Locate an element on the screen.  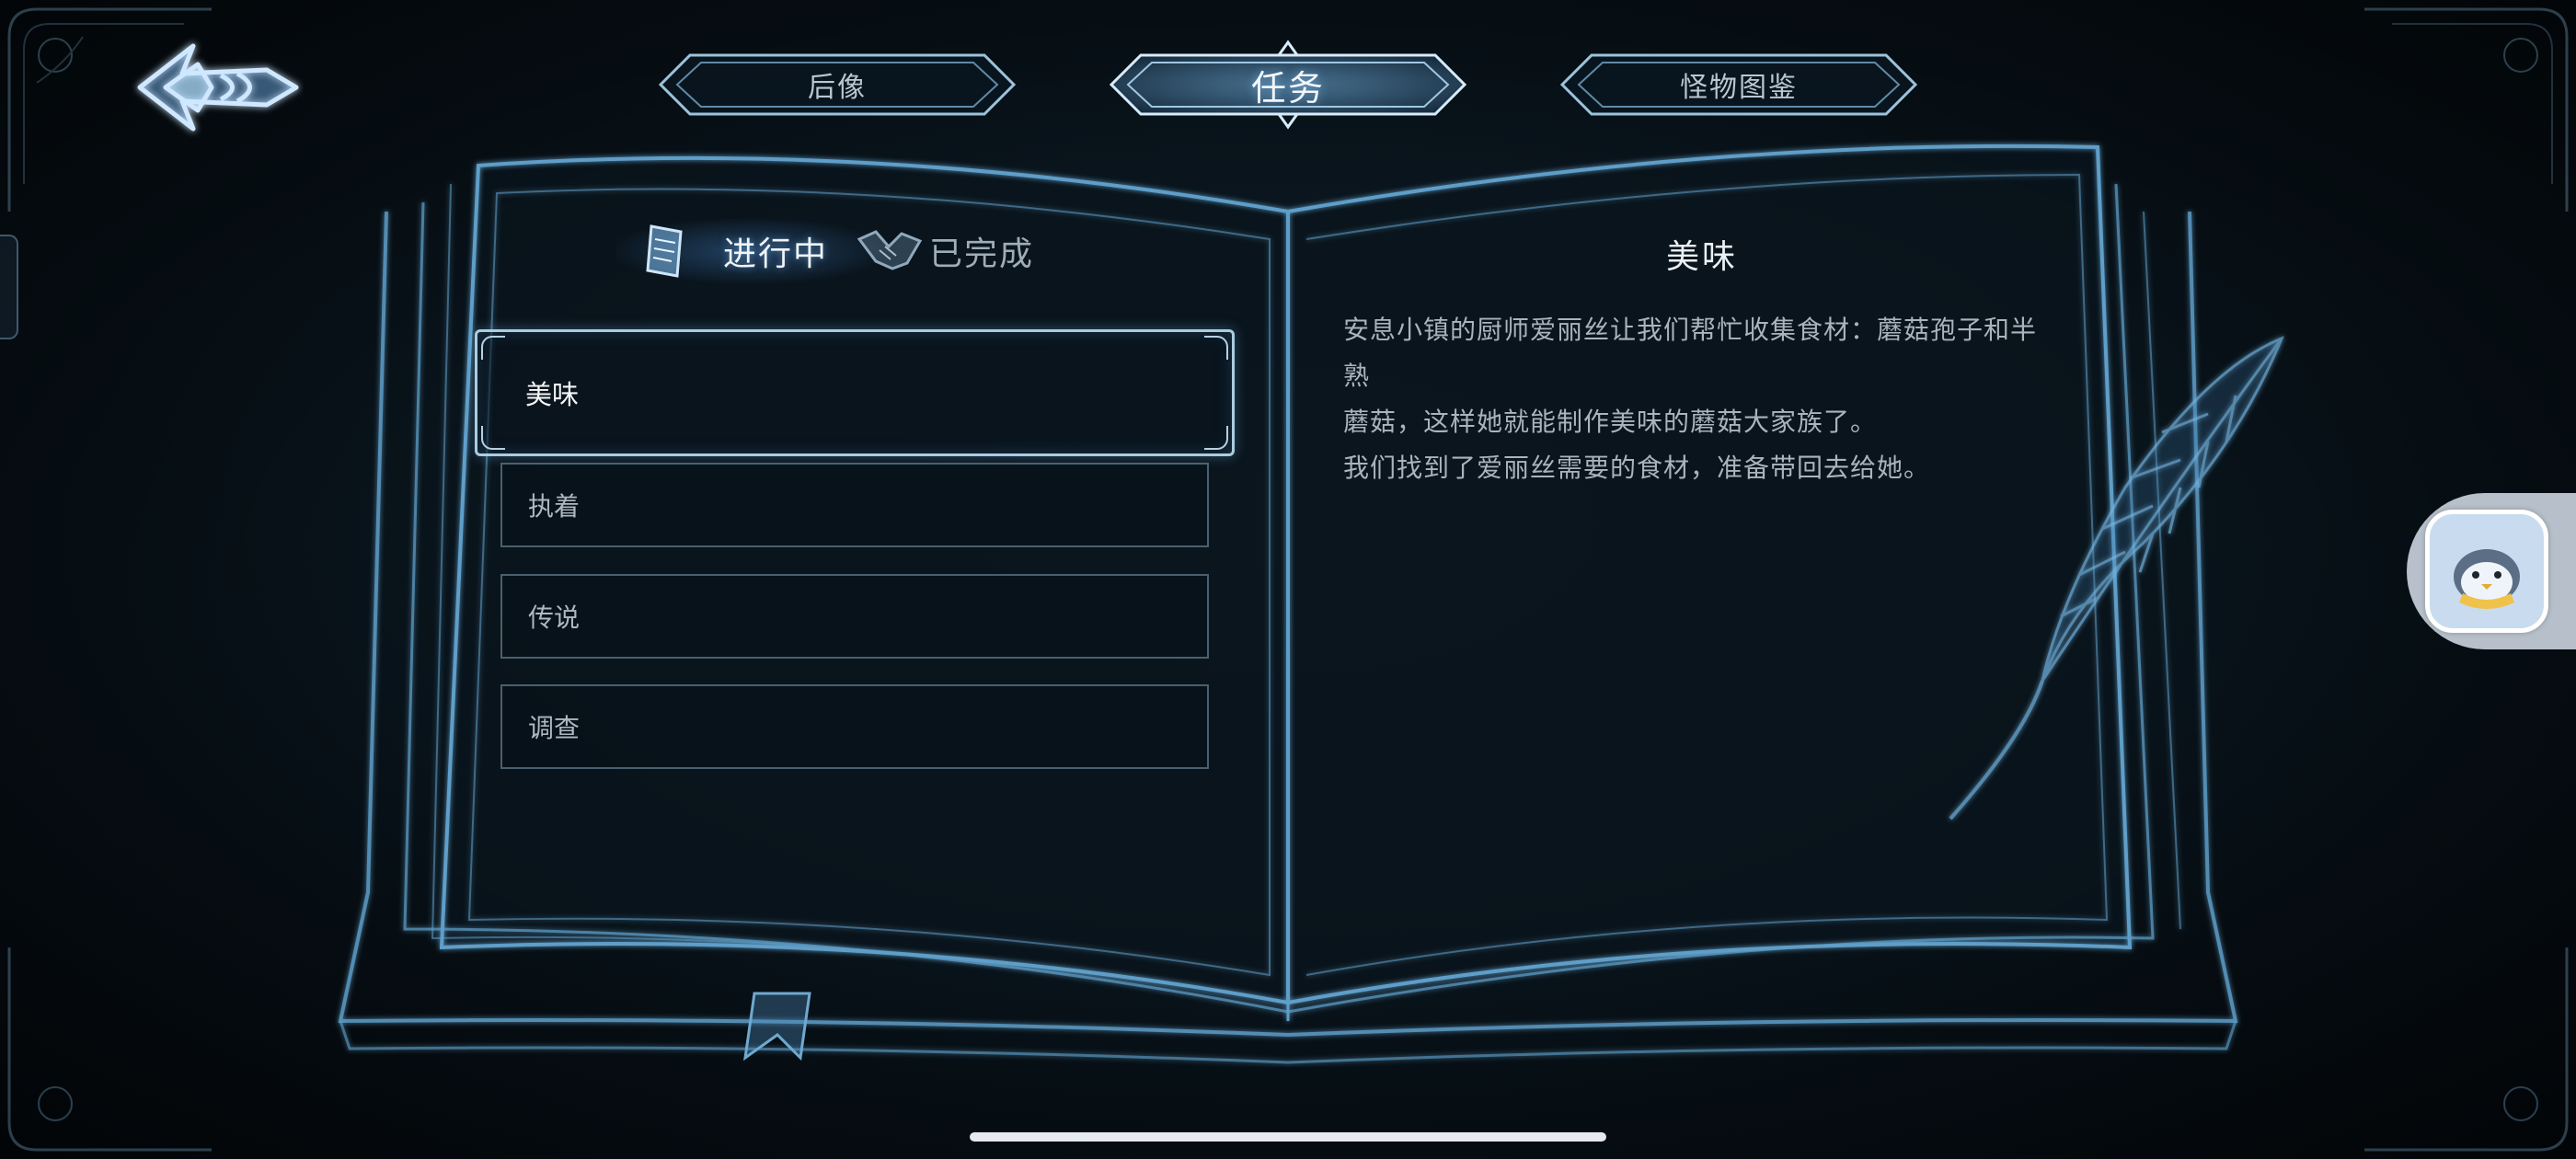
tab-quest-label: 任务 is located at coordinates (1287, 88).